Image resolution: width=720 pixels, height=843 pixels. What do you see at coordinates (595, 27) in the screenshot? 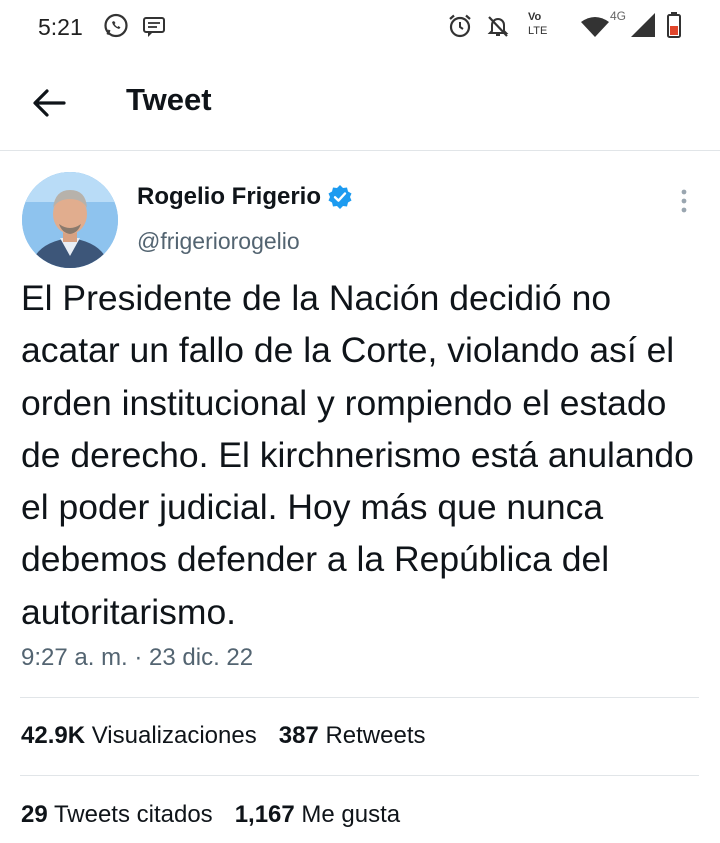
I see `wifi-icon` at bounding box center [595, 27].